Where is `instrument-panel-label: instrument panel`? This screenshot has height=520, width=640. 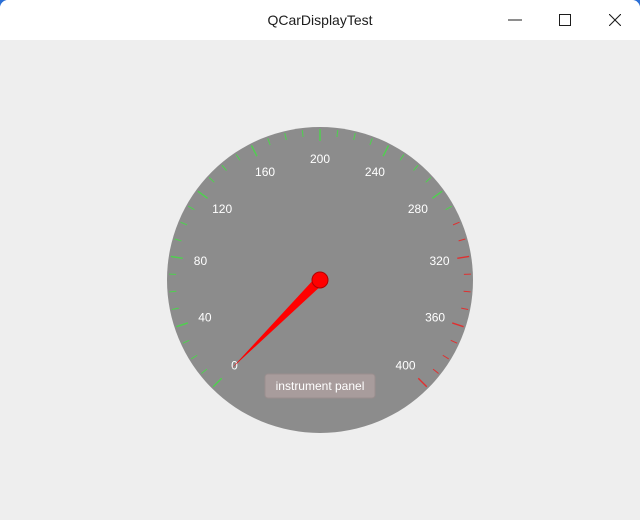
instrument-panel-label: instrument panel is located at coordinates (320, 386).